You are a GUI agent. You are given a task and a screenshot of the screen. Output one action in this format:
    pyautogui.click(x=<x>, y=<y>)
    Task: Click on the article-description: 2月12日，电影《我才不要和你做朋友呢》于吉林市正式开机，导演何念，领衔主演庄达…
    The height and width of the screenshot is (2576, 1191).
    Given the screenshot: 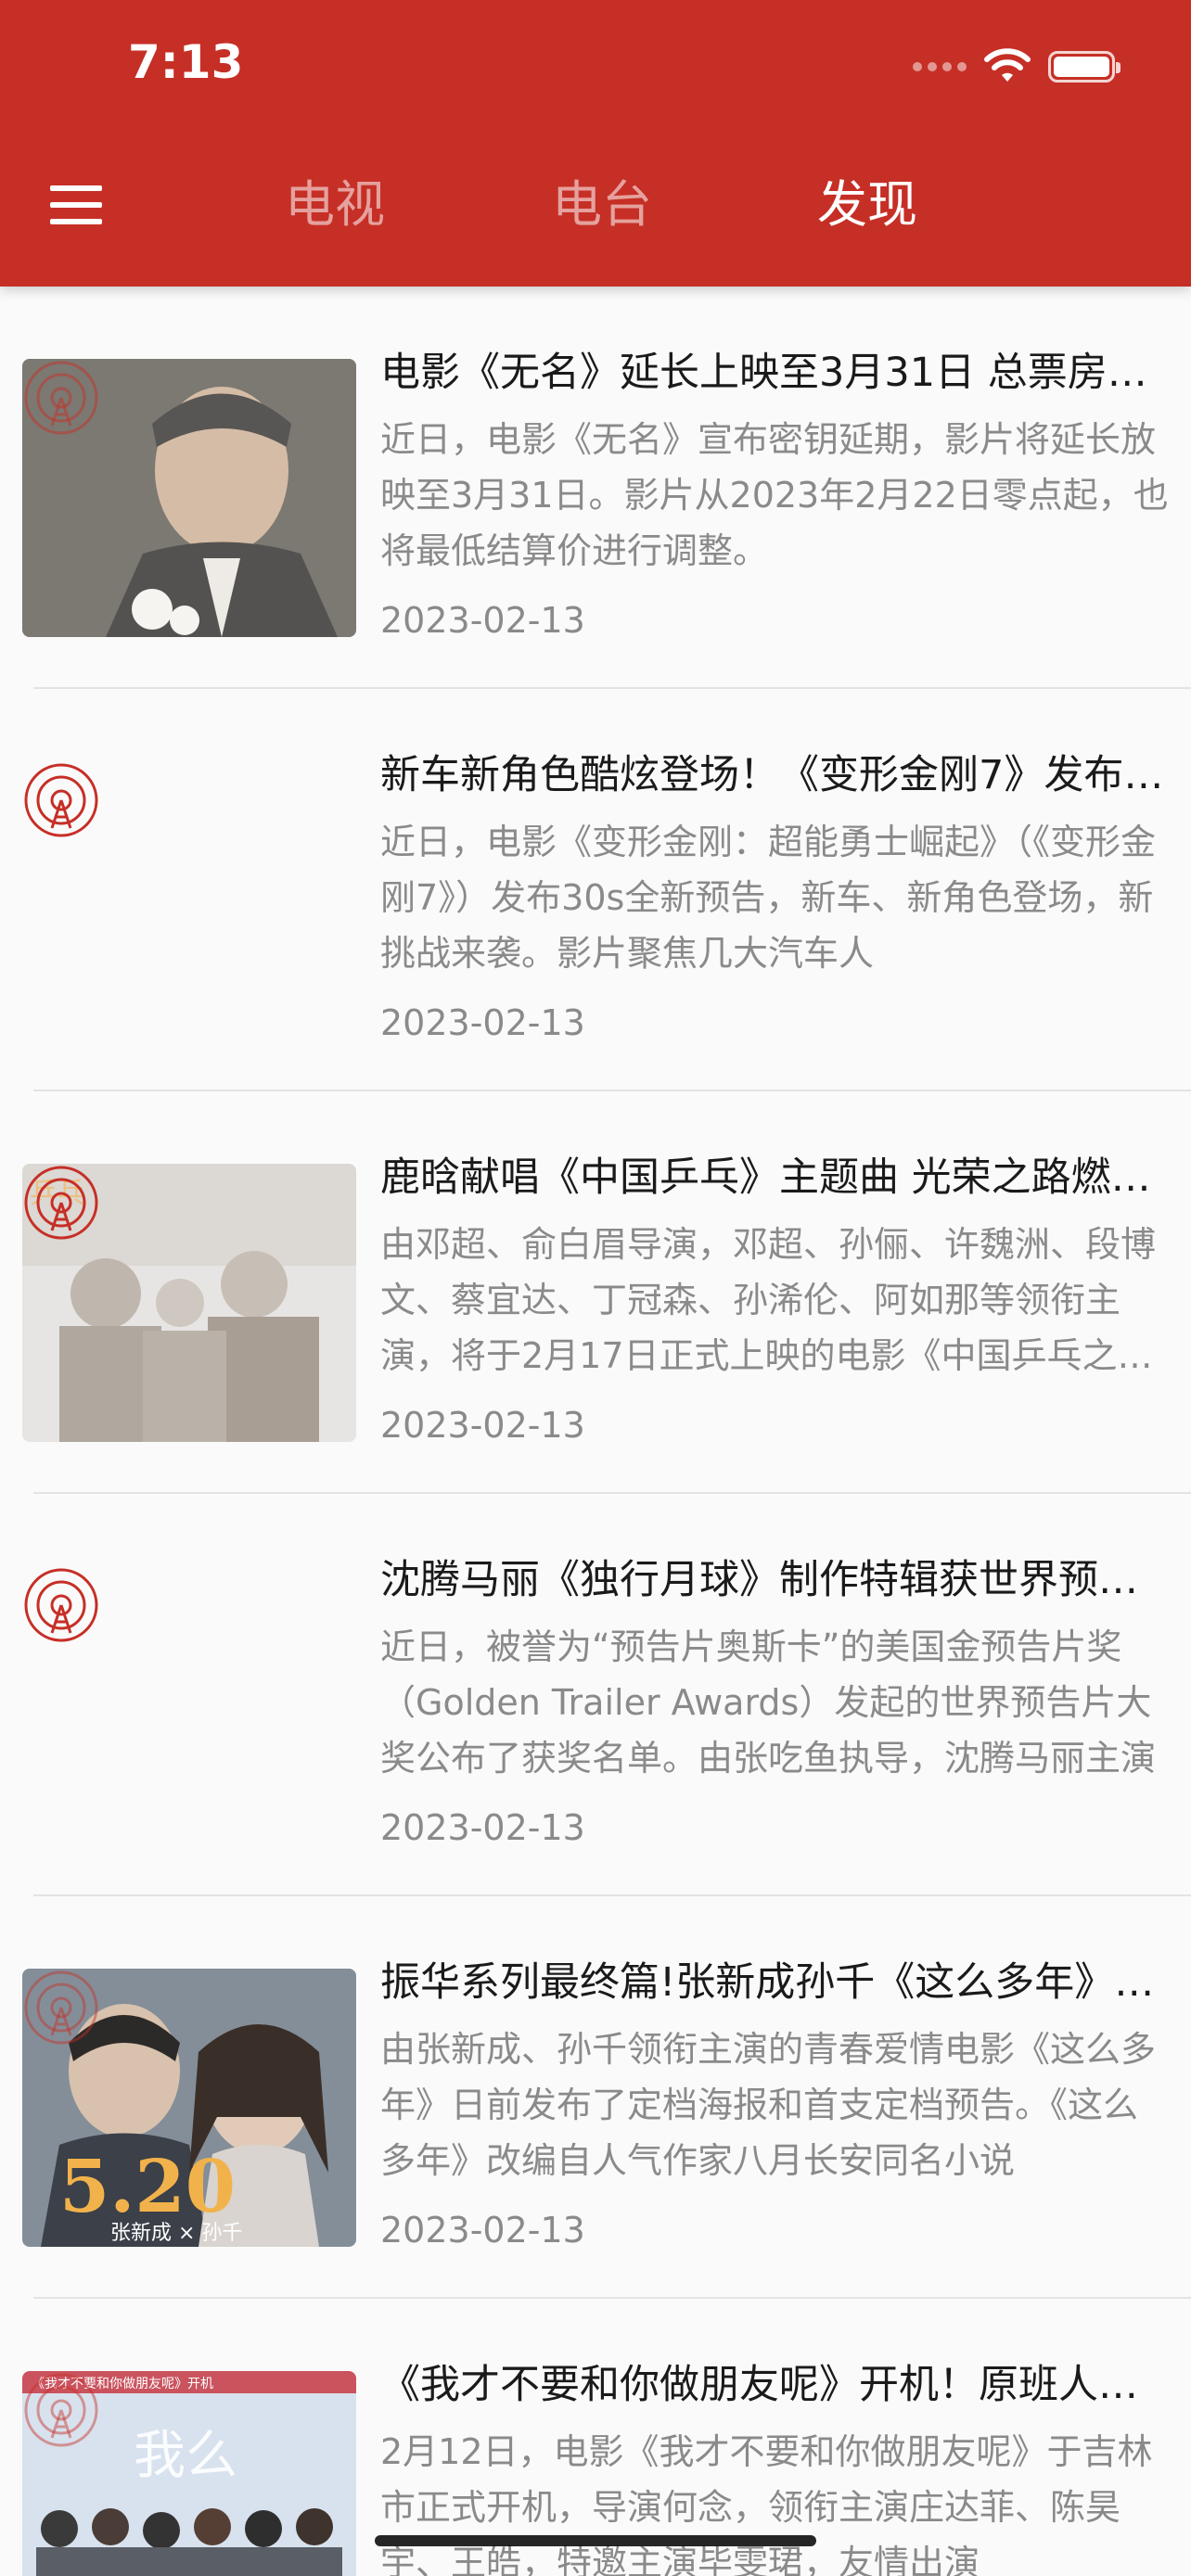 What is the action you would take?
    pyautogui.click(x=766, y=2503)
    